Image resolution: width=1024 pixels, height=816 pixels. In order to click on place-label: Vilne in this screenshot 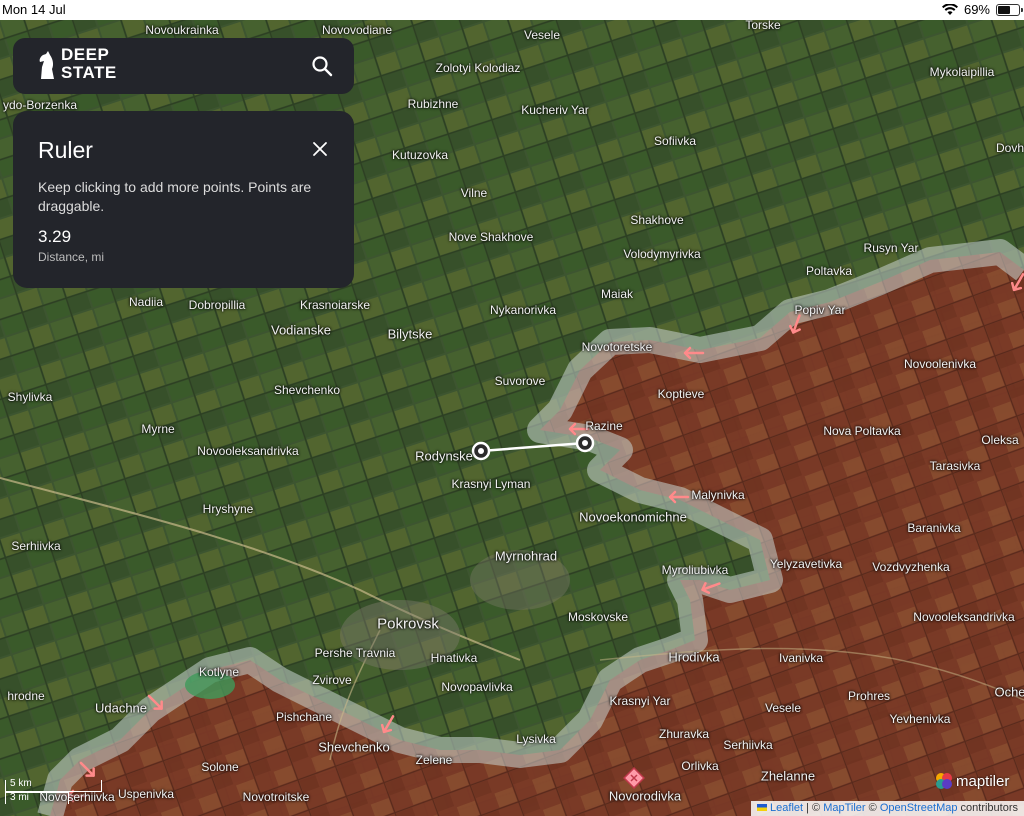, I will do `click(474, 193)`.